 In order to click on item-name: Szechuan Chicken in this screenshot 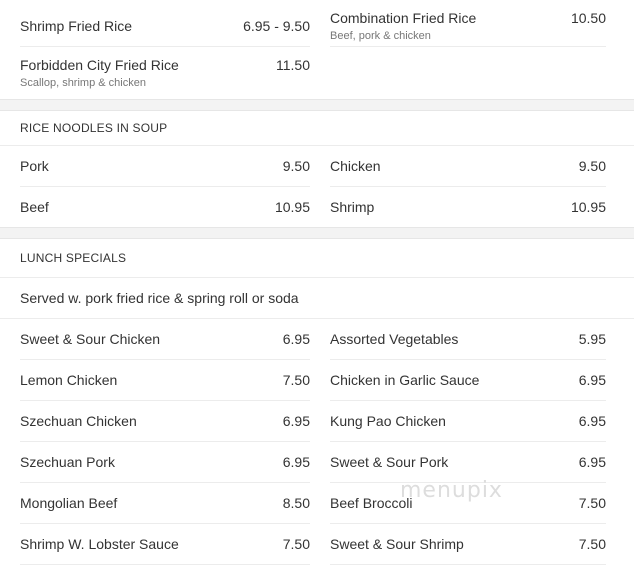, I will do `click(78, 421)`.